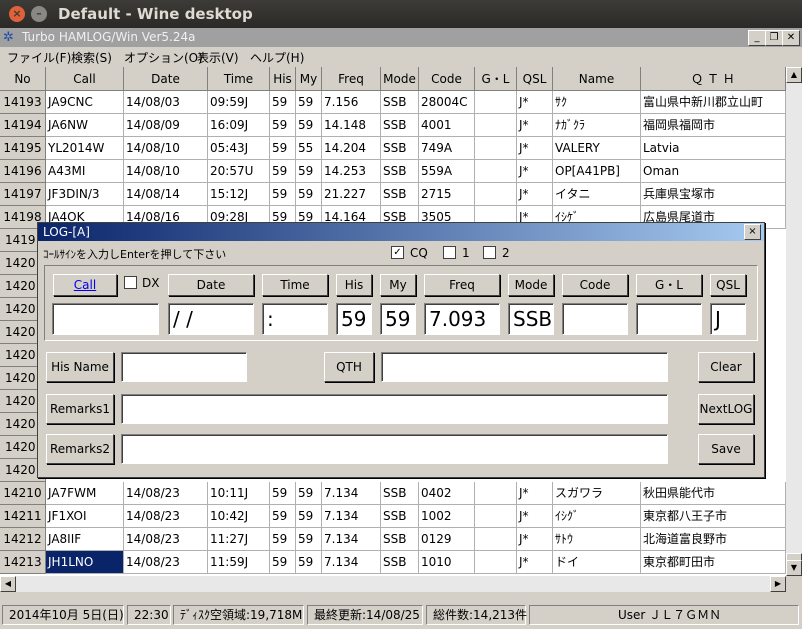 The height and width of the screenshot is (629, 802). I want to click on cell-time: 05:43J, so click(239, 148).